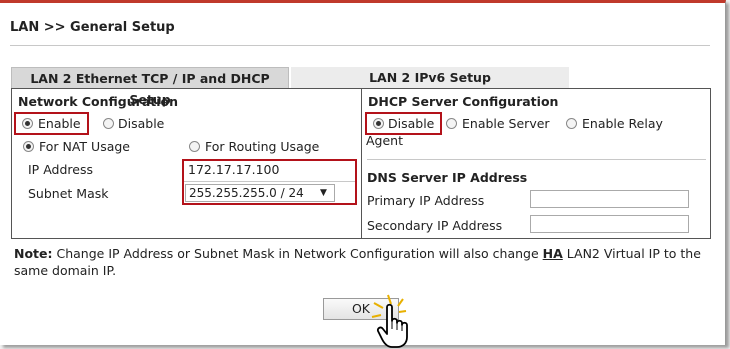 This screenshot has height=349, width=730. Describe the element at coordinates (28, 146) in the screenshot. I see `nat-usage-radio` at that location.